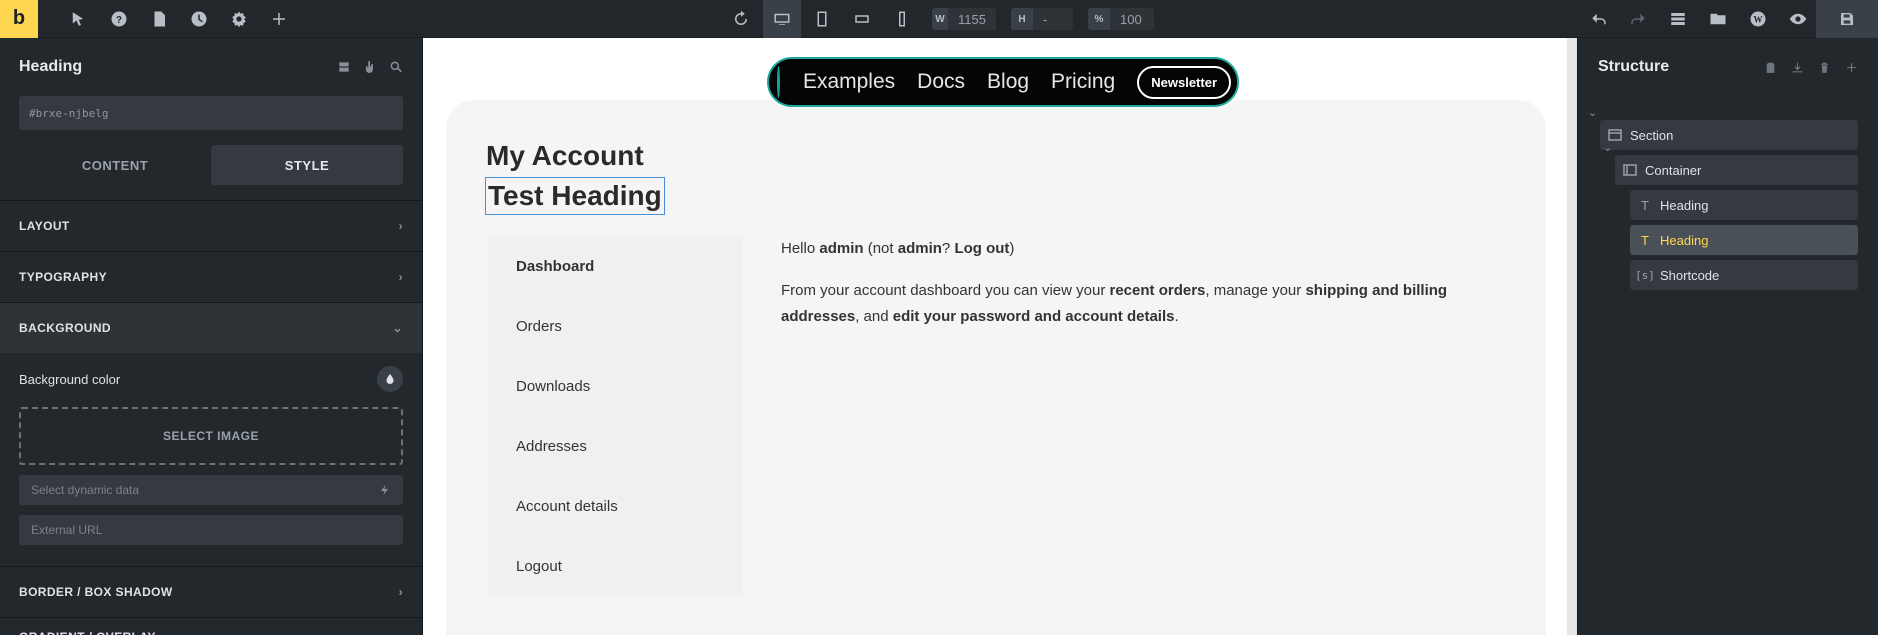  What do you see at coordinates (1034, 316) in the screenshot?
I see `edit-account-link: edit your password and account details` at bounding box center [1034, 316].